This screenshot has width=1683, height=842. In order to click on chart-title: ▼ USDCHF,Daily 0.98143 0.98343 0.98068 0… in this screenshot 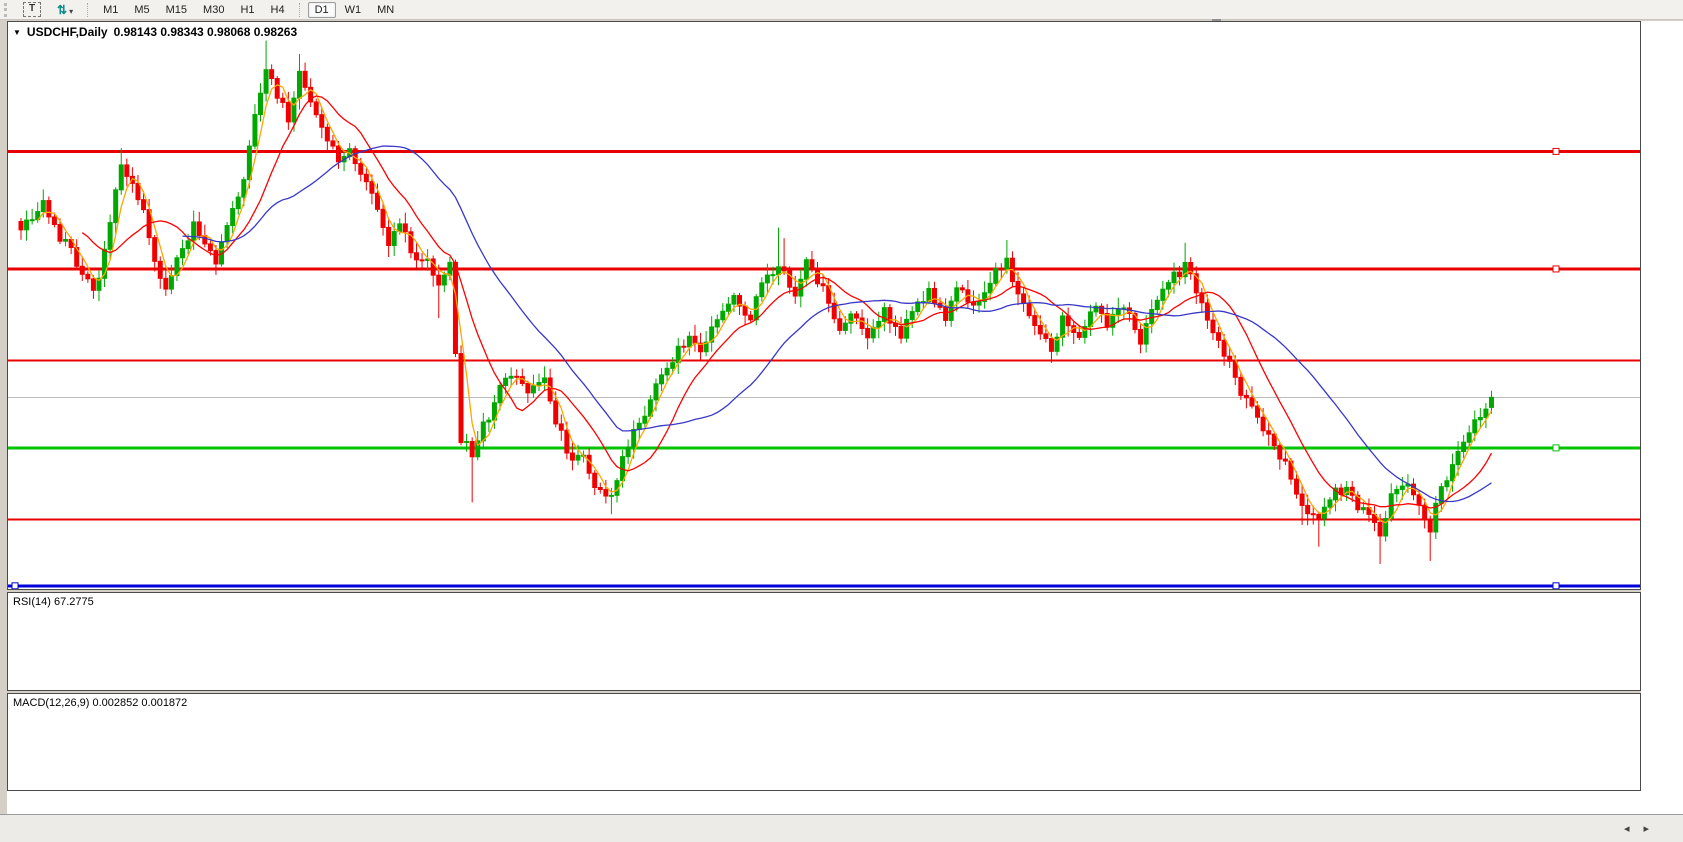, I will do `click(155, 32)`.